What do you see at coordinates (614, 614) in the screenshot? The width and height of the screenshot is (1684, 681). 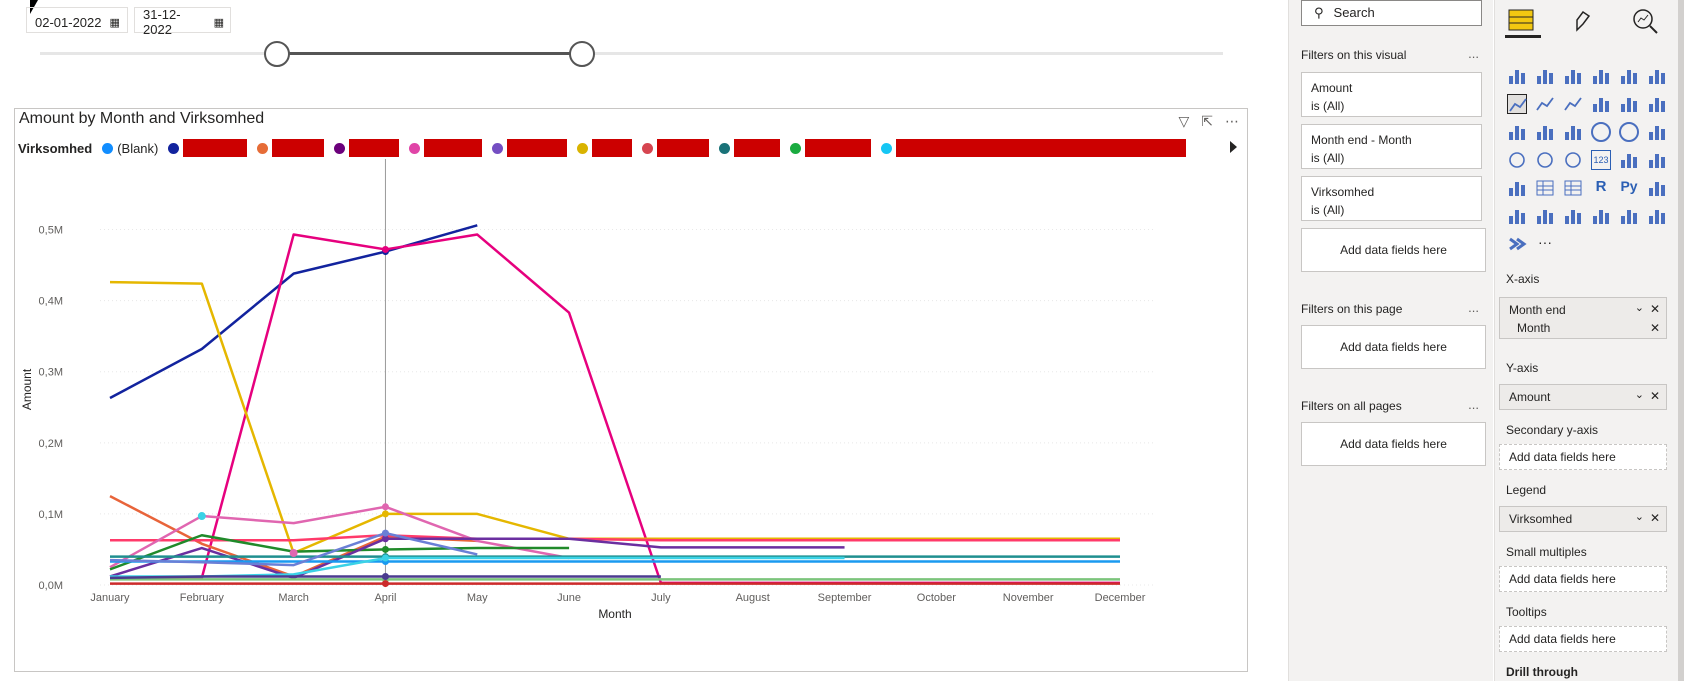 I see `x-axis-title: Month` at bounding box center [614, 614].